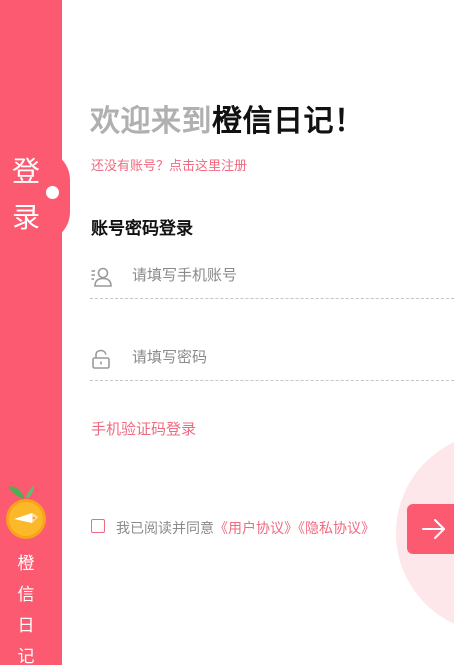  What do you see at coordinates (52, 192) in the screenshot?
I see `active-indicator-dot` at bounding box center [52, 192].